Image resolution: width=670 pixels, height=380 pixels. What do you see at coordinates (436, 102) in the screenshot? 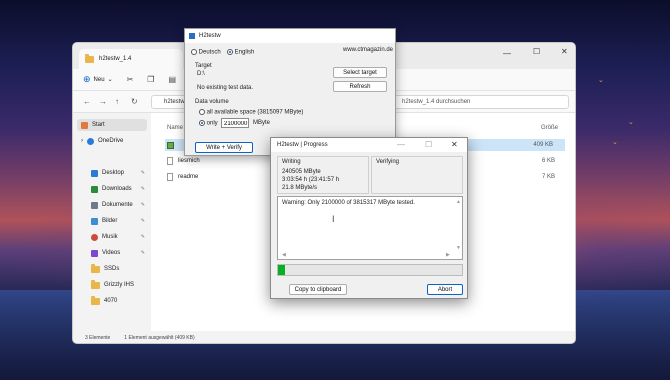
I see `search-placeholder: h2testw_1.4 durchsuchen` at bounding box center [436, 102].